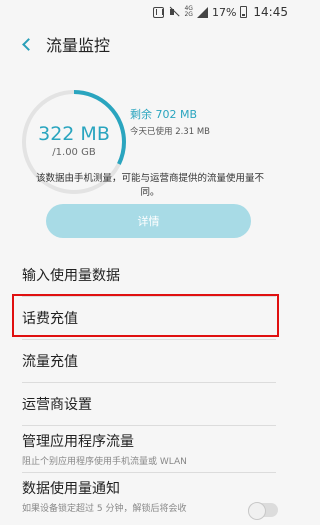 Image resolution: width=320 pixels, height=525 pixels. What do you see at coordinates (149, 361) in the screenshot?
I see `list-item-data-recharge: 流量充值` at bounding box center [149, 361].